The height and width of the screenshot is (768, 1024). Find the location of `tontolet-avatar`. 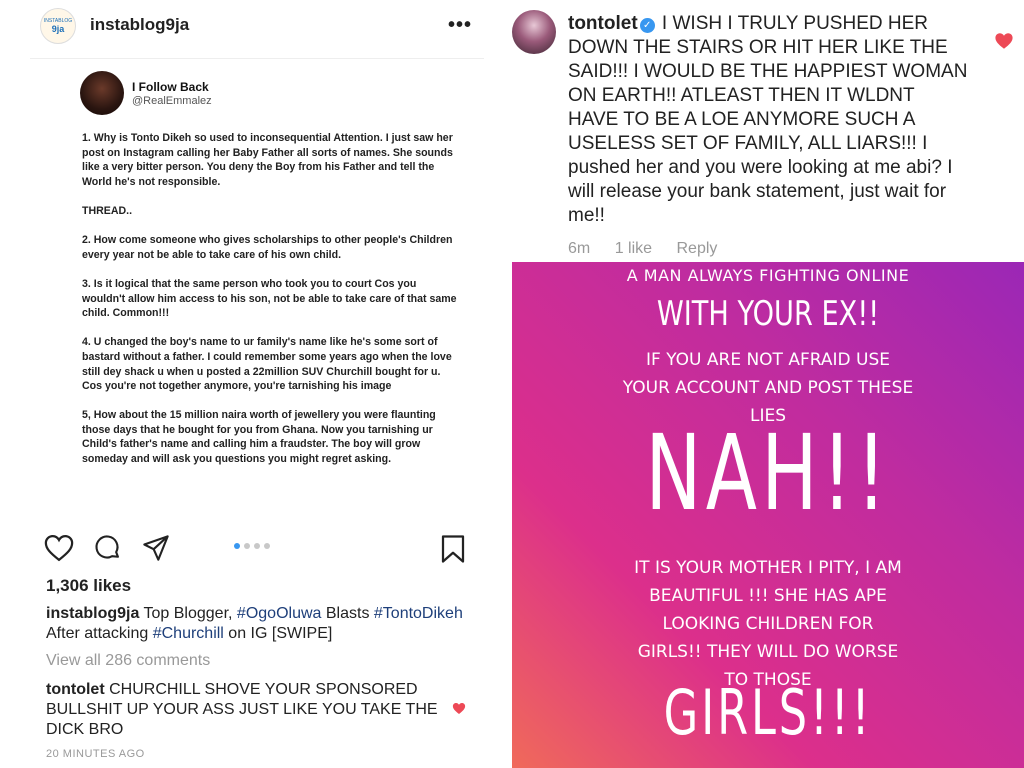

tontolet-avatar is located at coordinates (534, 32).